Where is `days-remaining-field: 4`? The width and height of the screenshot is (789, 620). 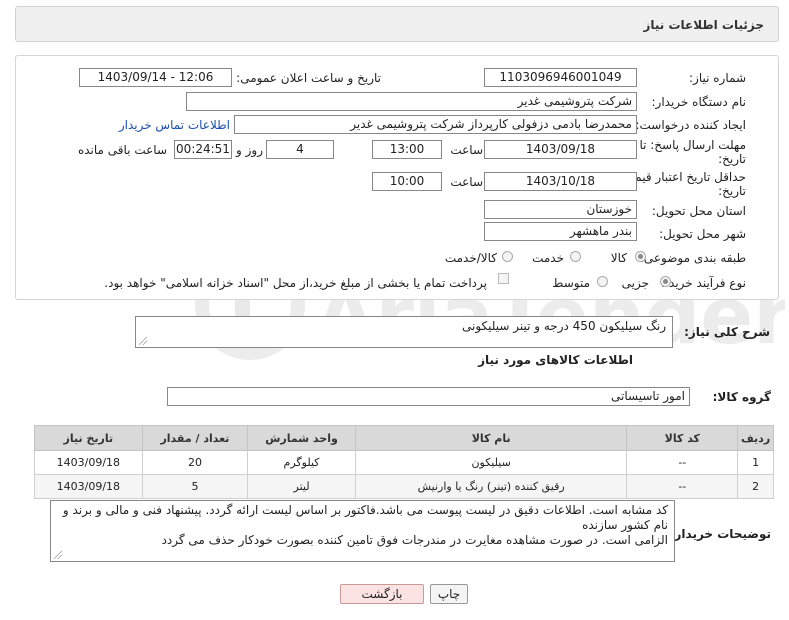 days-remaining-field: 4 is located at coordinates (300, 149).